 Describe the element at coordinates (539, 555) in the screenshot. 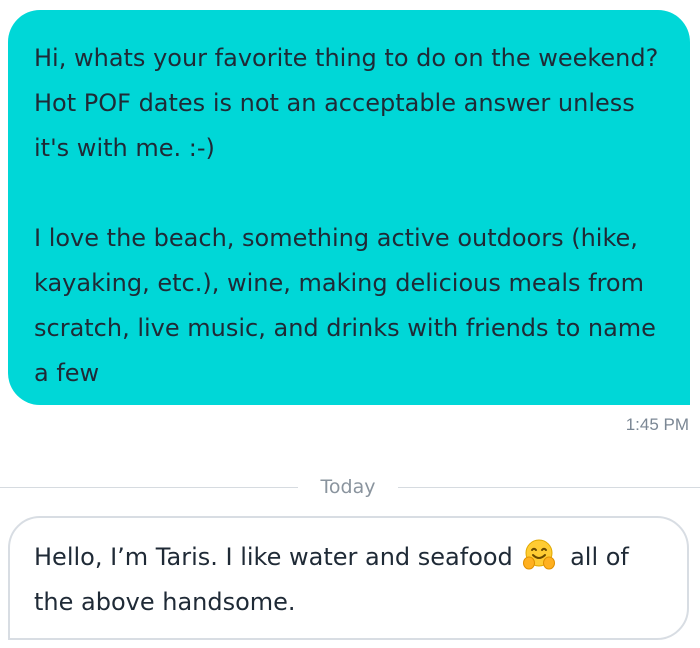

I see `hugging-face-icon` at that location.